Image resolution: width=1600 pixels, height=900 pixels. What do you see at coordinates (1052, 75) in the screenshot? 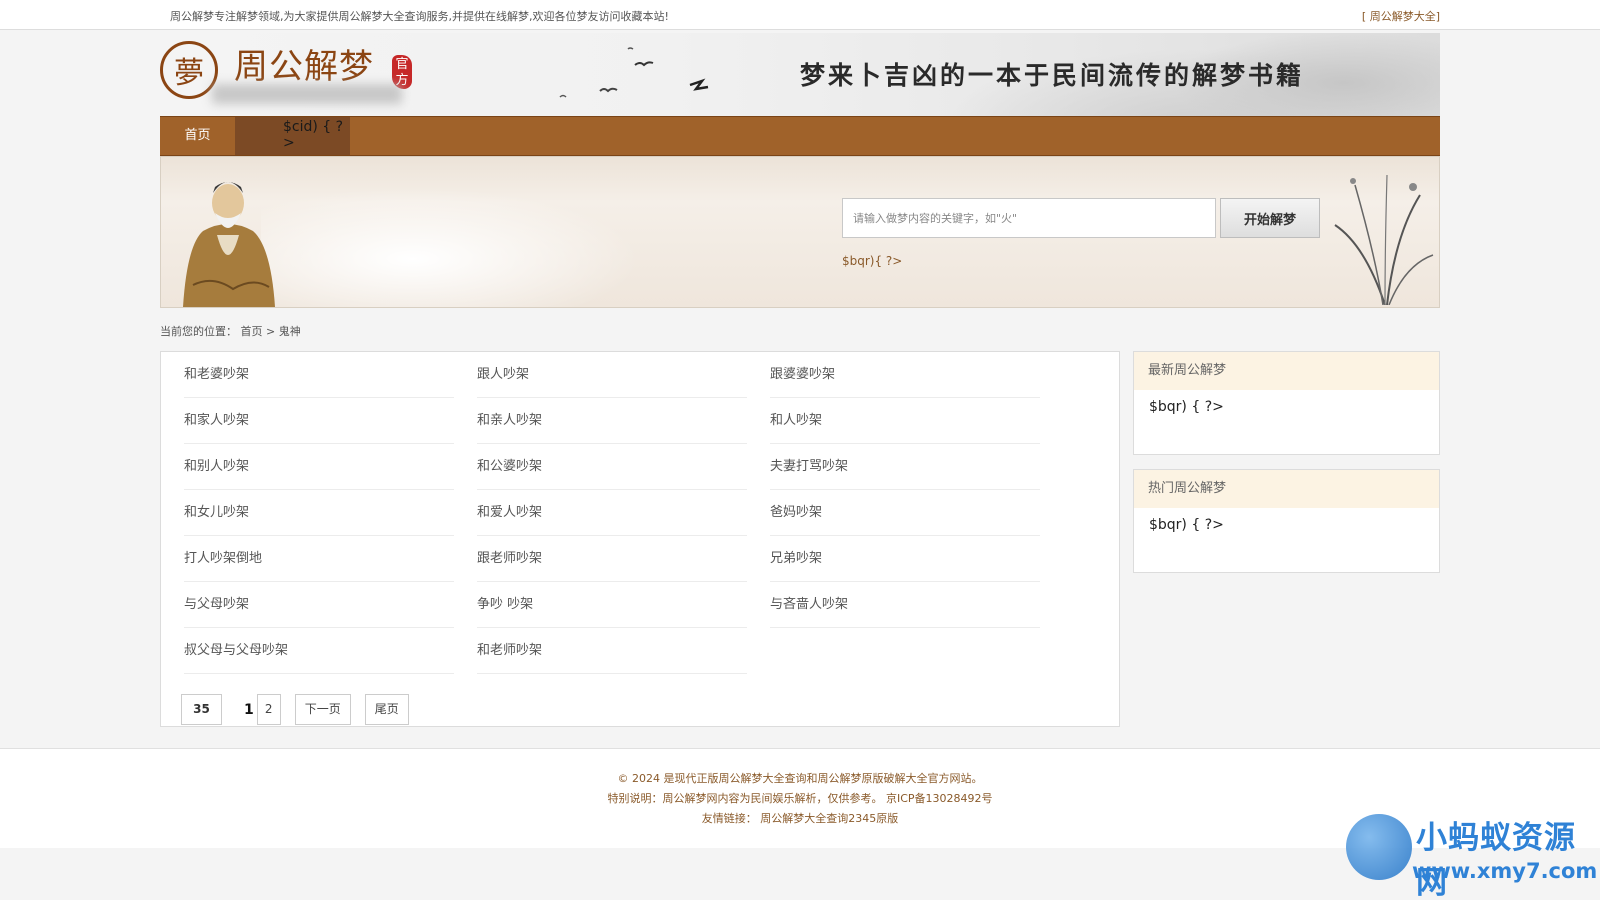
I see `site-slogan: 梦来卜吉凶的一本于民间流传的解梦书籍` at bounding box center [1052, 75].